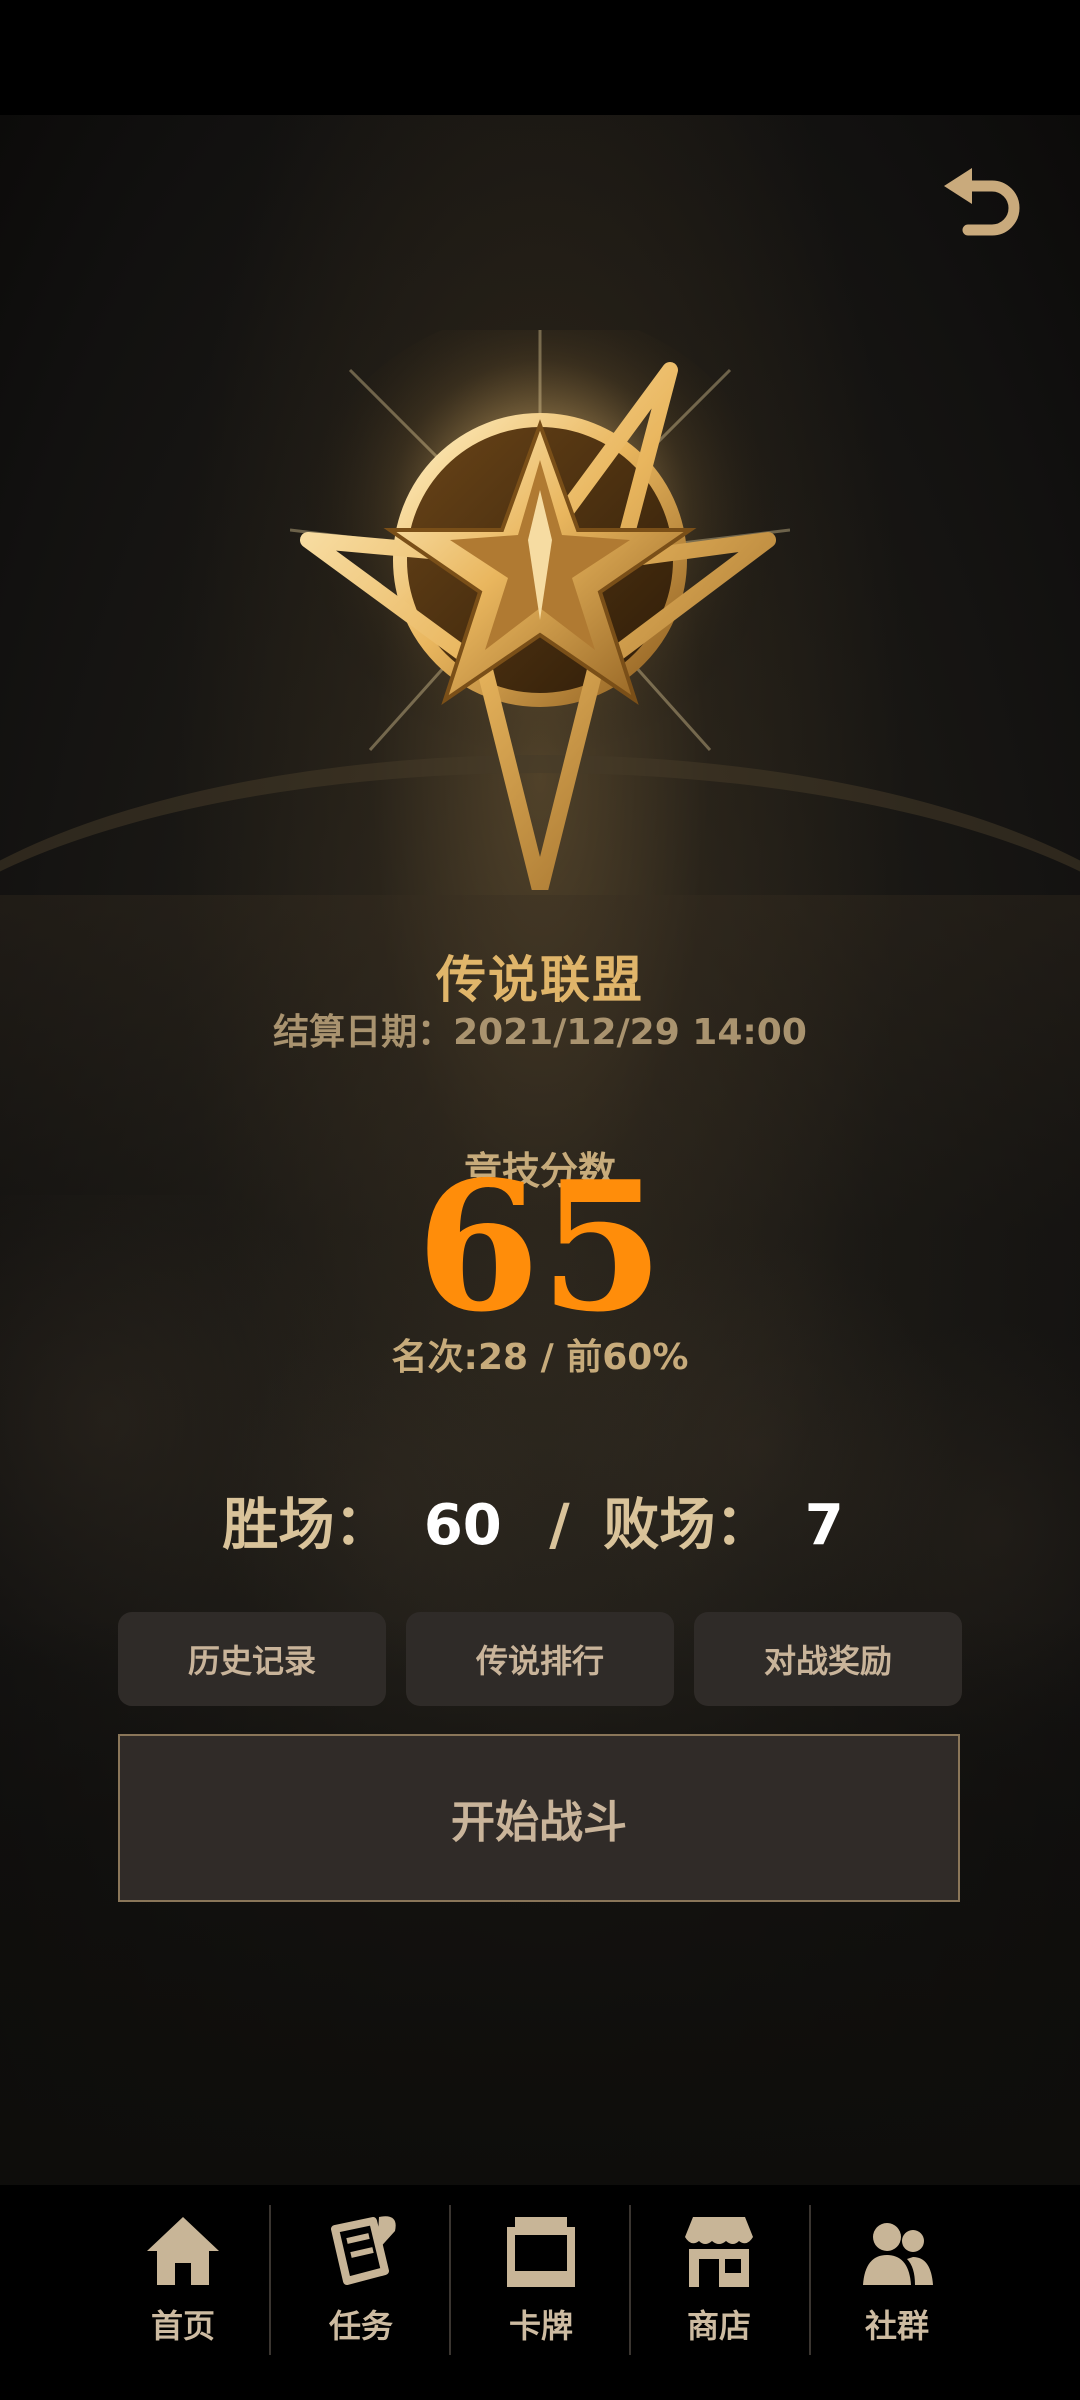 This screenshot has width=1080, height=2400. Describe the element at coordinates (719, 2252) in the screenshot. I see `store-icon` at that location.